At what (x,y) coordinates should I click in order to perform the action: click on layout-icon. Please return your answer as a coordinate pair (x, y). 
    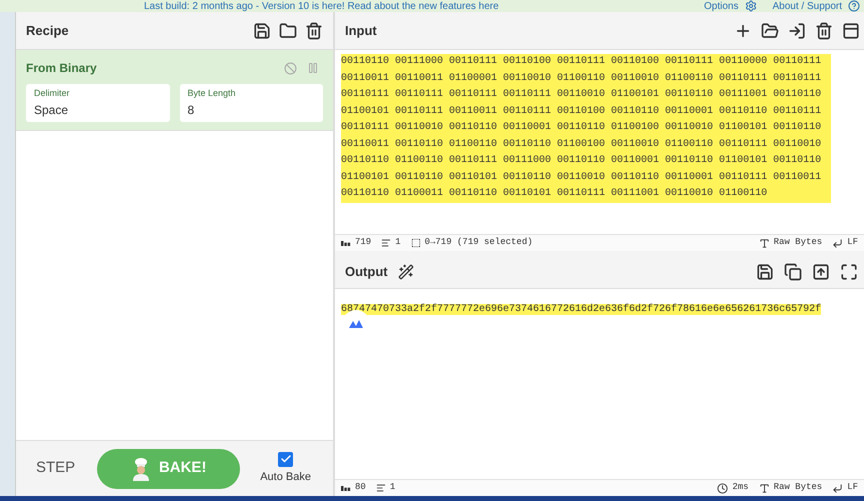
    Looking at the image, I should click on (851, 31).